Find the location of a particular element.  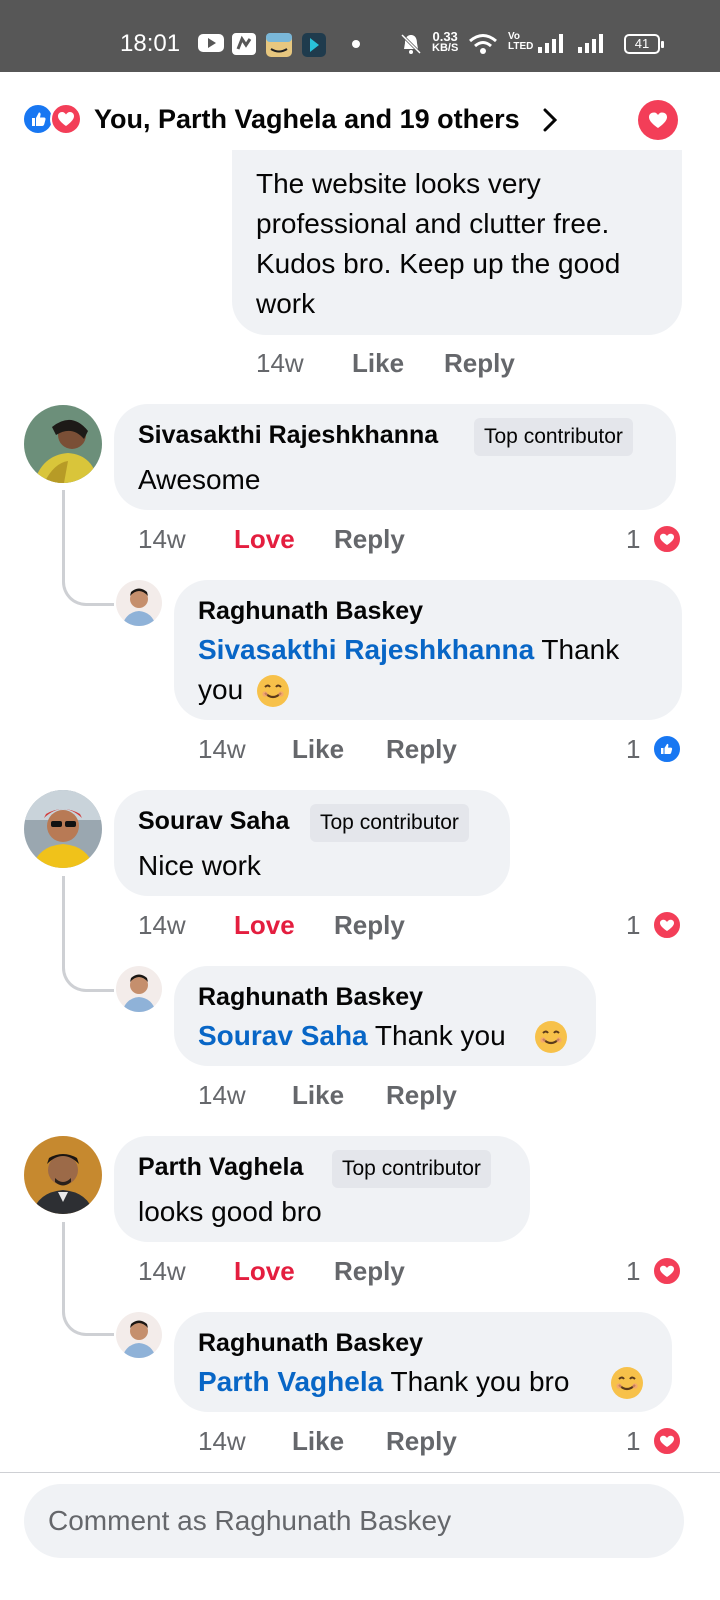

comment-author: Sivasakthi Rajeshkhanna is located at coordinates (288, 435).